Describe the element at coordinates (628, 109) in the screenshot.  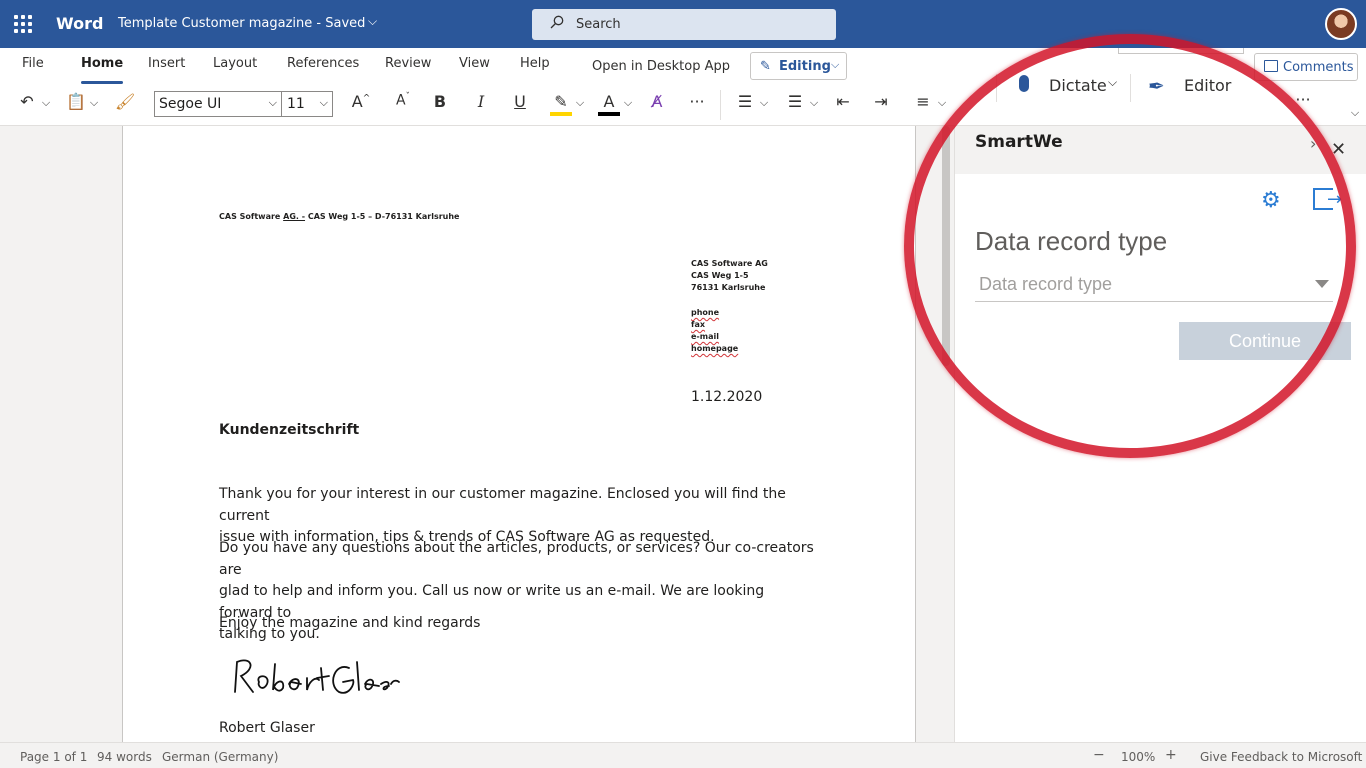
I see `font-color-dropdown-icon: ⌵` at that location.